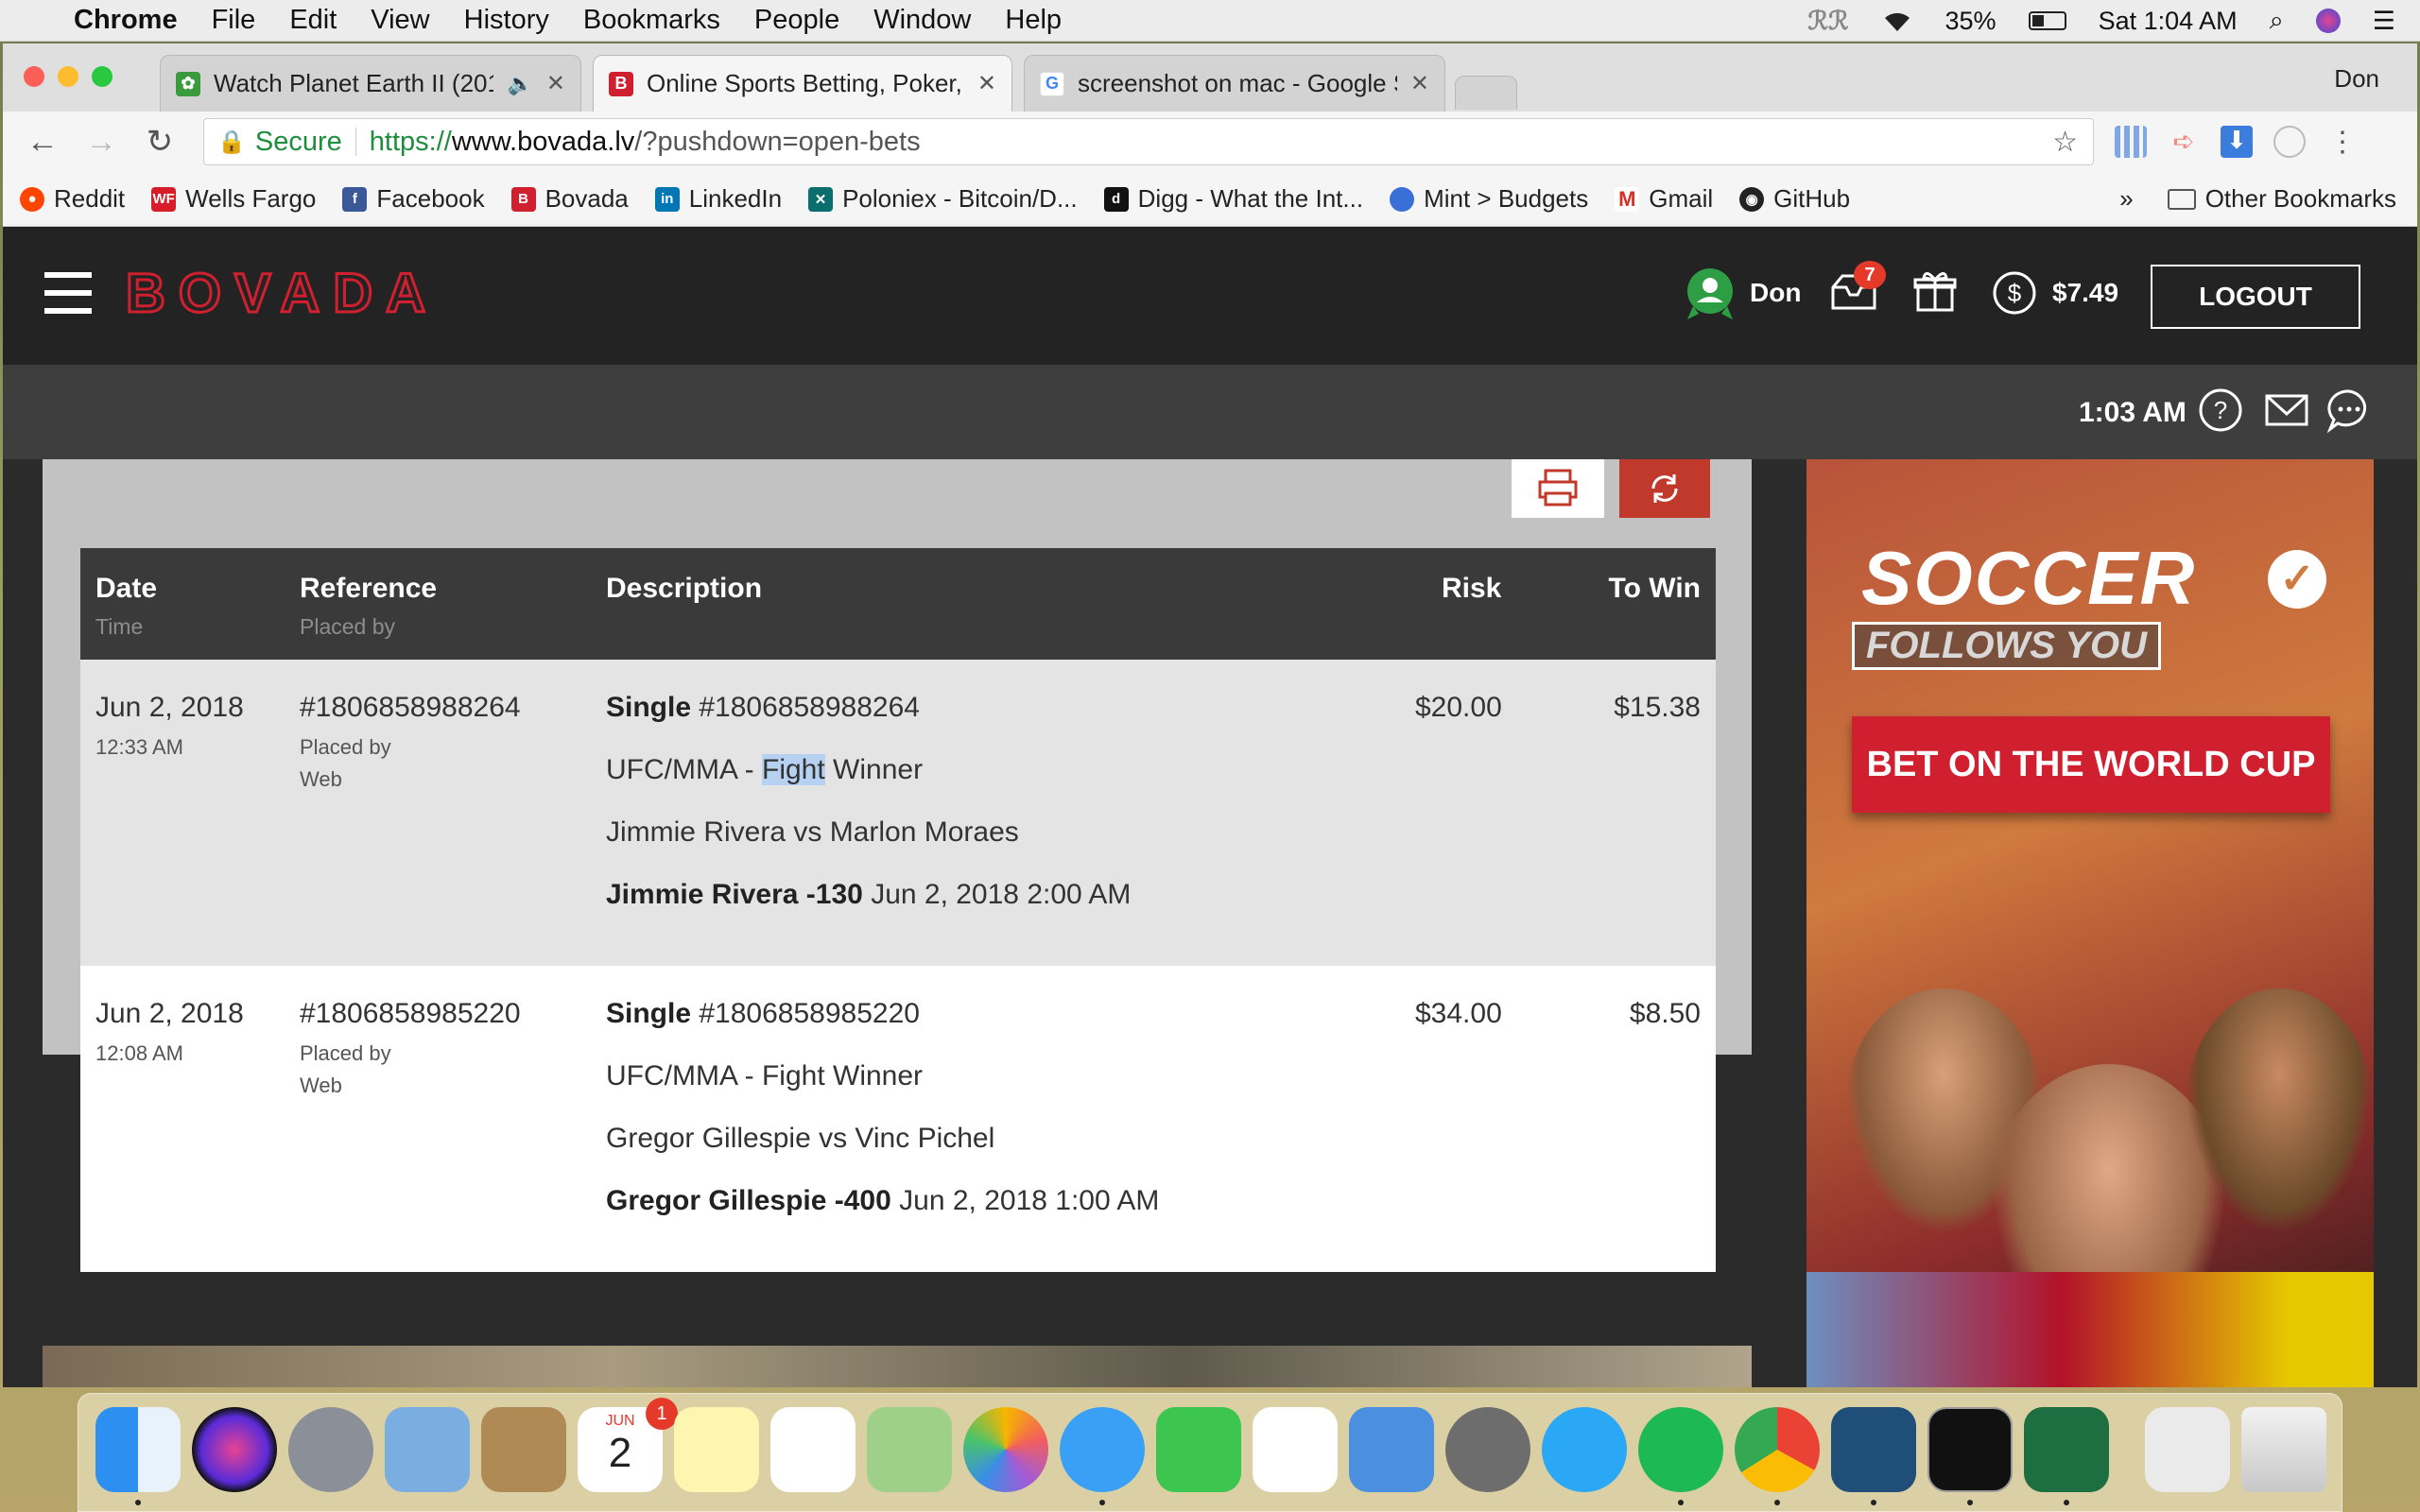  Describe the element at coordinates (802, 83) in the screenshot. I see `tab-bovada: B Online Sports Betting, Poker, C ✕` at that location.